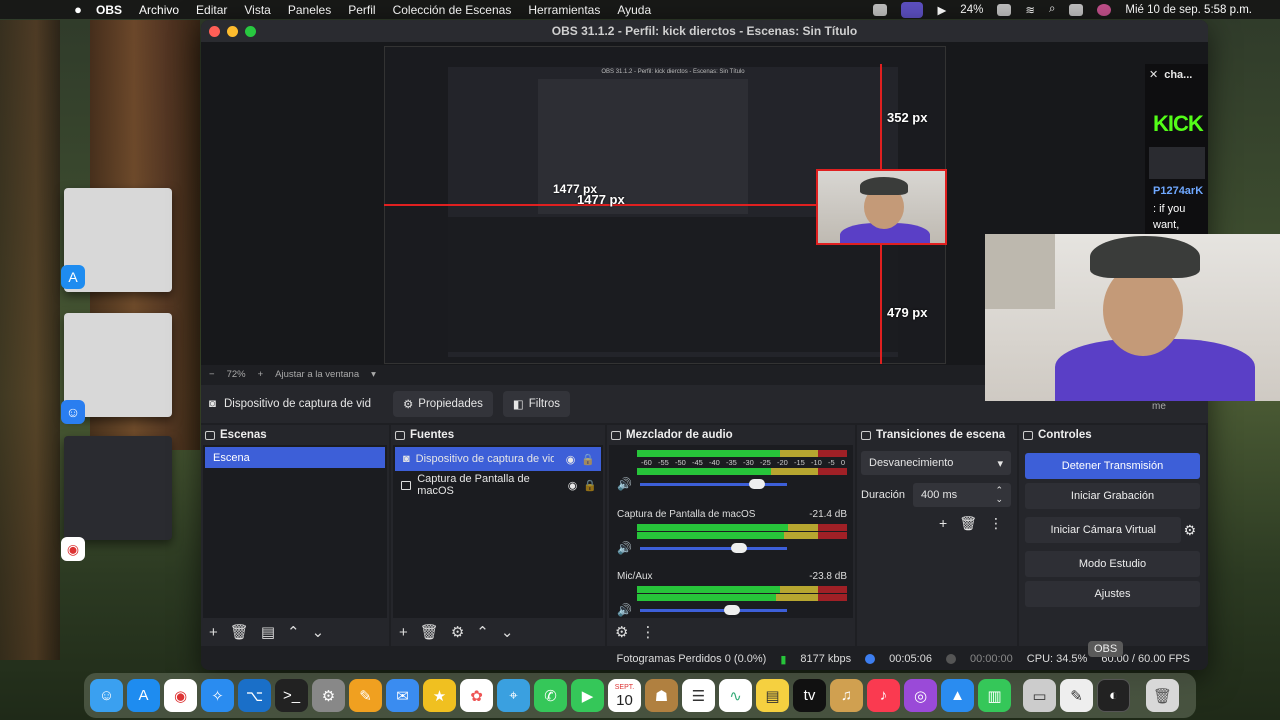  I want to click on trash-icon: 🗑, so click(1162, 695).